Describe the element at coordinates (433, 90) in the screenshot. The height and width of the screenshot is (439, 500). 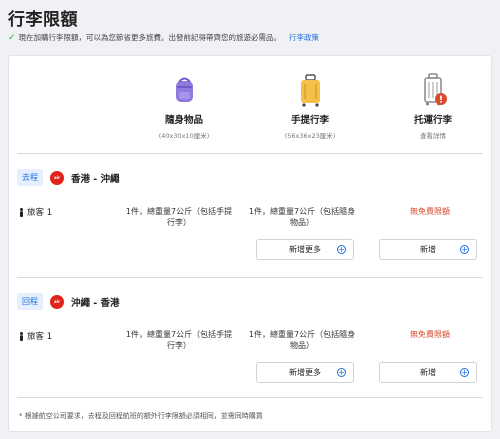
I see `checked-bag-warning-icon` at that location.